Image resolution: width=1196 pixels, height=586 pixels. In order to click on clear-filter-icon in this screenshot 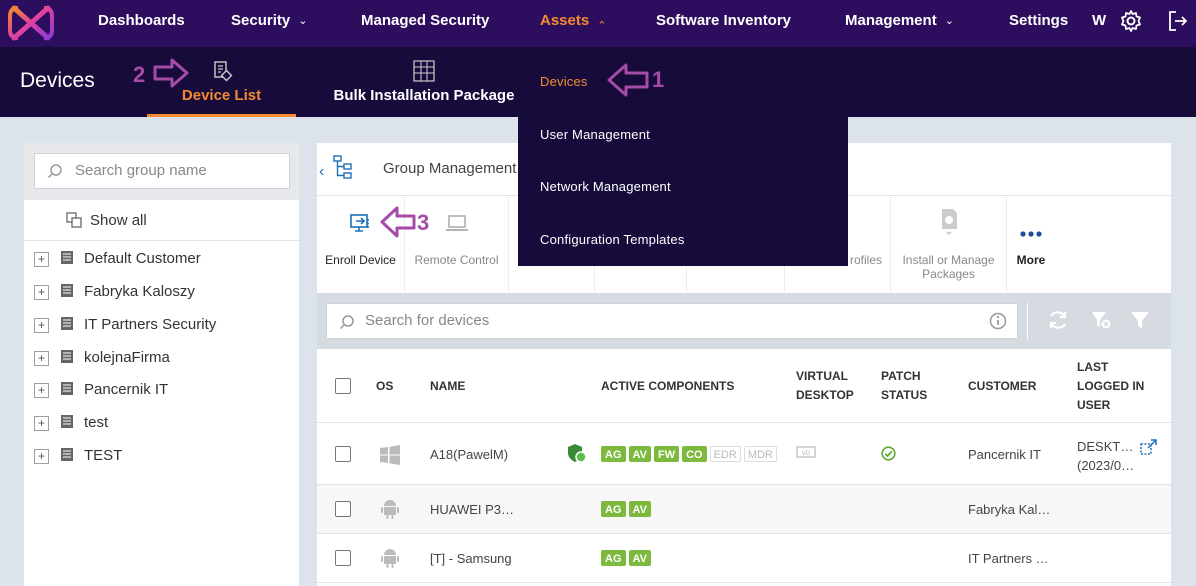, I will do `click(1101, 320)`.